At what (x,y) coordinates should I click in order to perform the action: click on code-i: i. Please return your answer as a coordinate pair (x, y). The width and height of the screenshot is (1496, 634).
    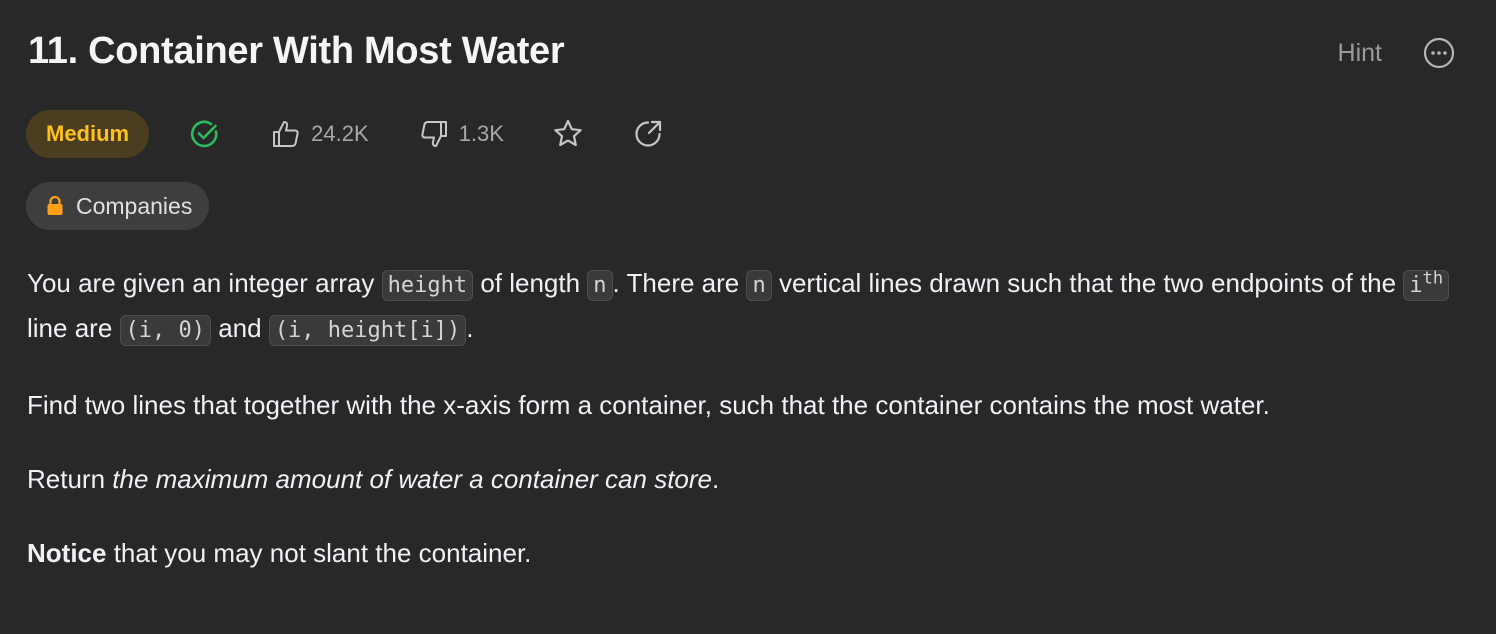
    Looking at the image, I should click on (1416, 285).